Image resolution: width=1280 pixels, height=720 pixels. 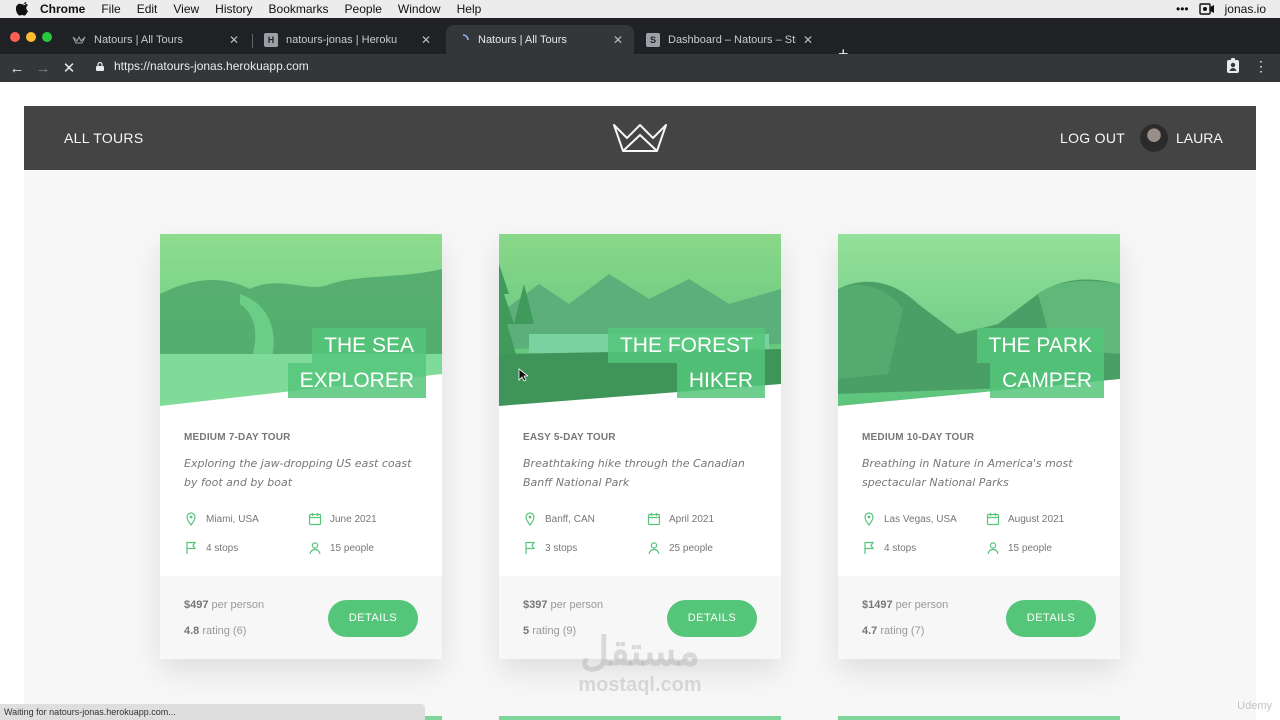 I want to click on tour-rating-suffix: rating (7), so click(x=902, y=631).